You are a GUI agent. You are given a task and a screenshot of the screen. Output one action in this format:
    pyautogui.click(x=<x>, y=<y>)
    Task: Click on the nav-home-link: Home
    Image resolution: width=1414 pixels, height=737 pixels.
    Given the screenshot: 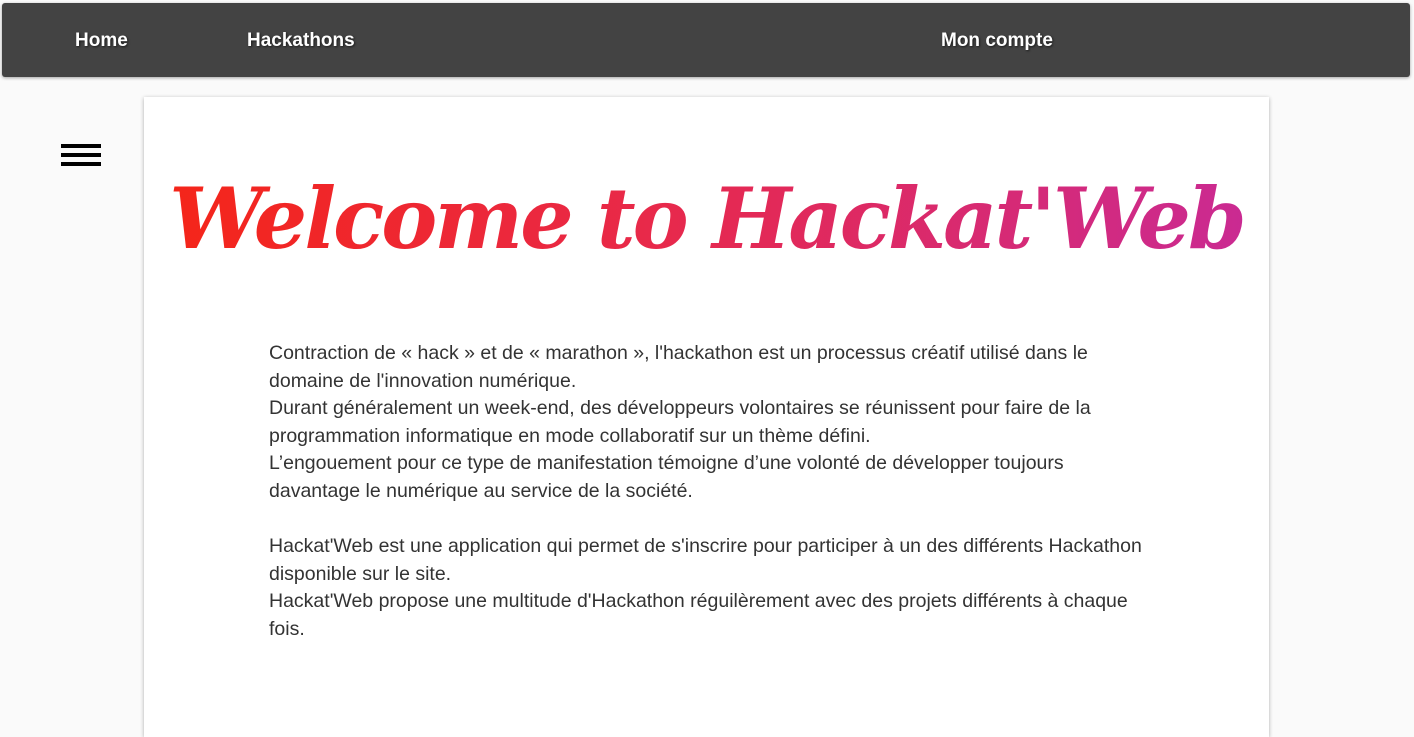 What is the action you would take?
    pyautogui.click(x=101, y=41)
    